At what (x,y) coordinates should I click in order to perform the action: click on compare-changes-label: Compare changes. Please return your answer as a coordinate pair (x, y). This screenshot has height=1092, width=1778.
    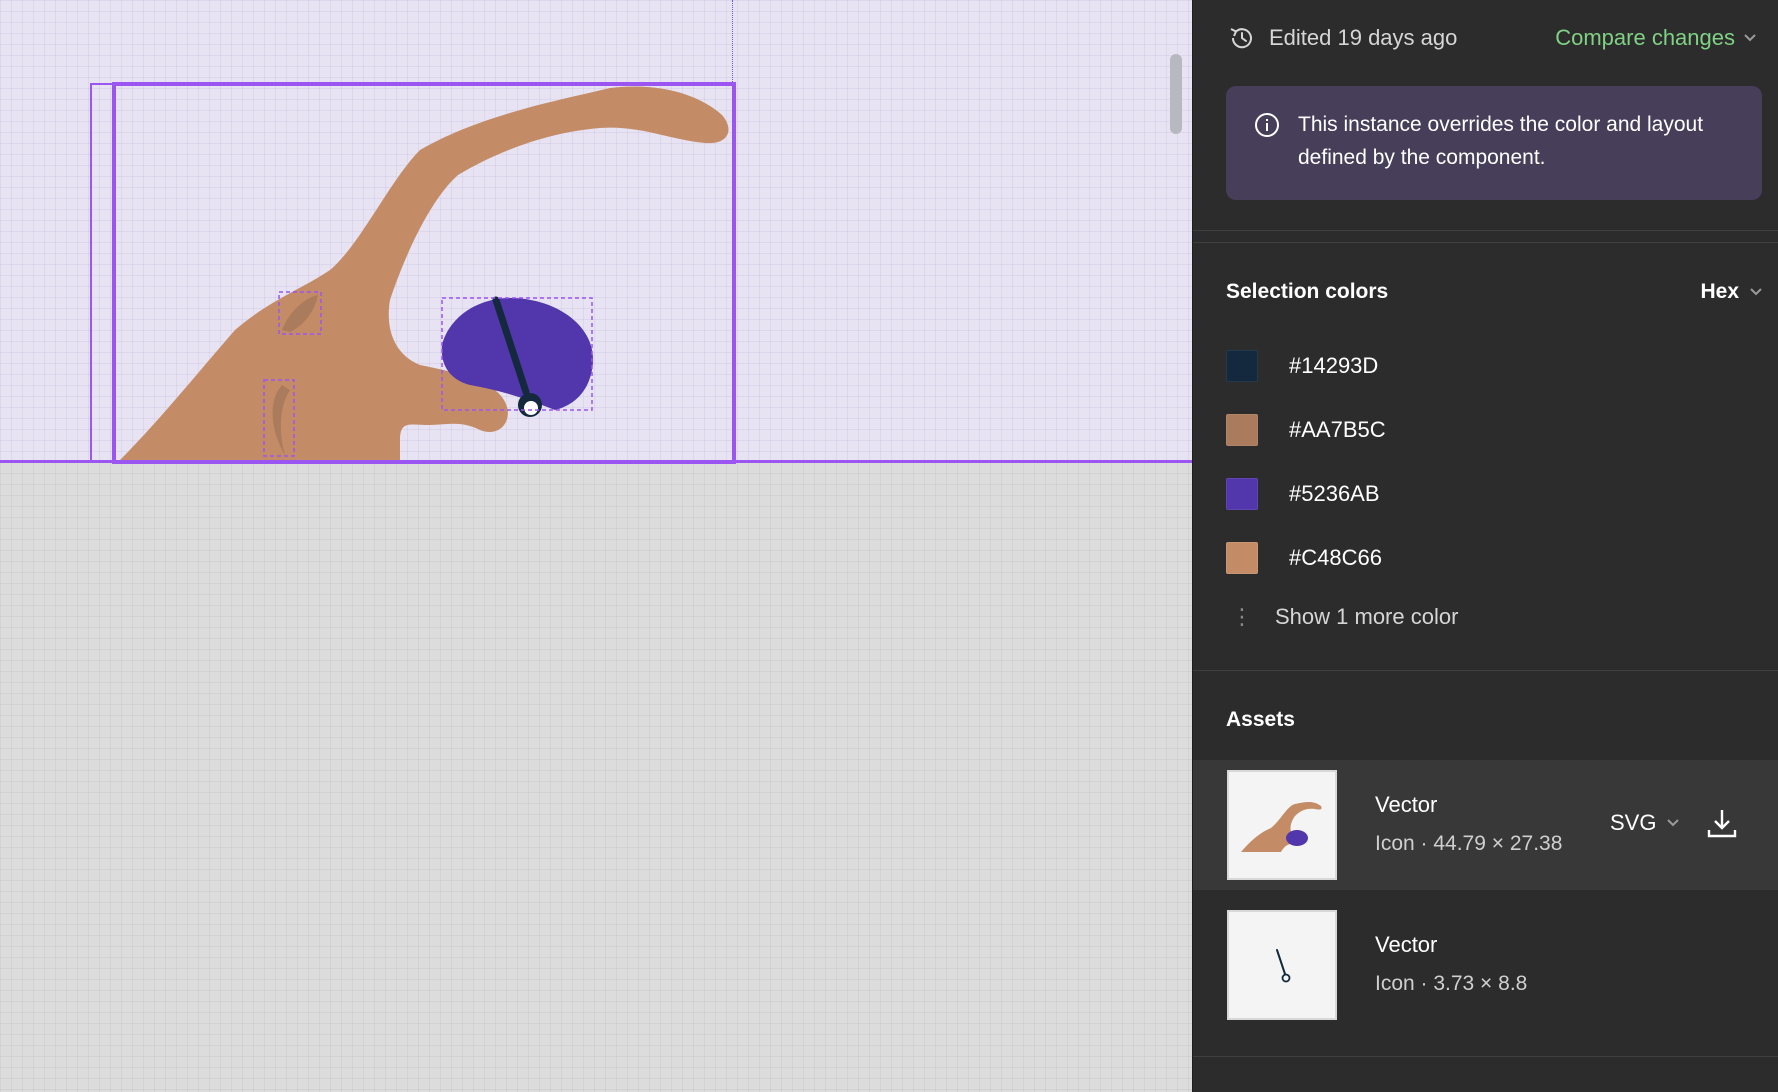
    Looking at the image, I should click on (1645, 37).